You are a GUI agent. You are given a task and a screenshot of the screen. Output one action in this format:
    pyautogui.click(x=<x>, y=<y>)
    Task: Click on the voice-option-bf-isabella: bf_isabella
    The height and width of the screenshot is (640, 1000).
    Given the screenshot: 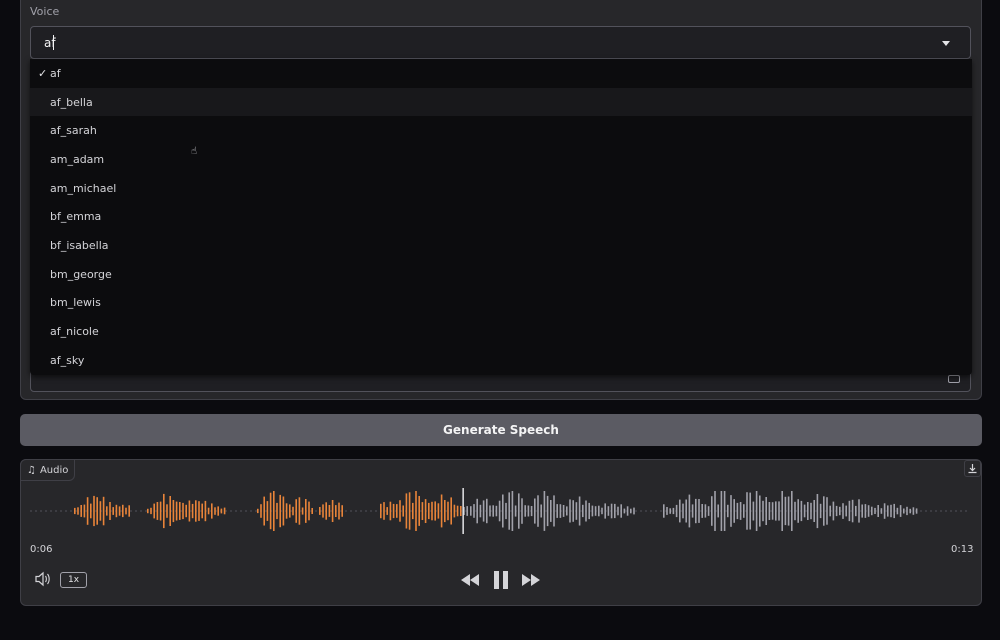 What is the action you would take?
    pyautogui.click(x=501, y=245)
    